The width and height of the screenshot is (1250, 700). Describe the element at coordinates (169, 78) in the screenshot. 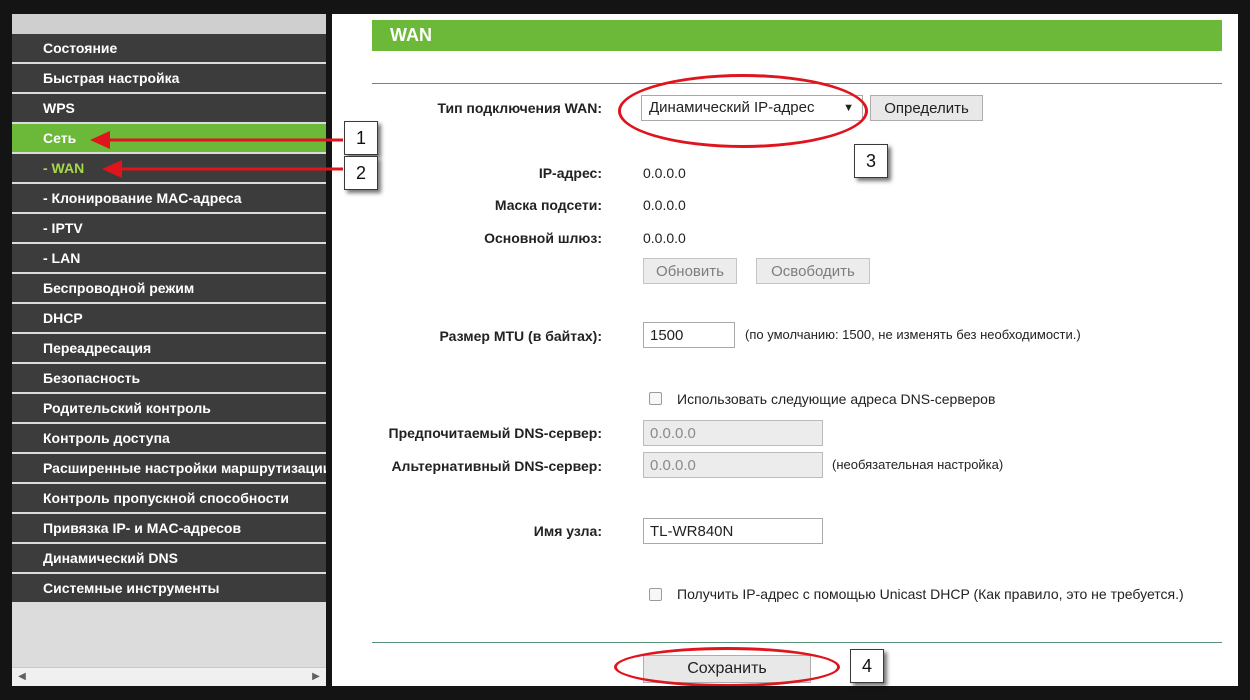

I see `sidebar-item-quick-setup: Быстрая настройка` at that location.